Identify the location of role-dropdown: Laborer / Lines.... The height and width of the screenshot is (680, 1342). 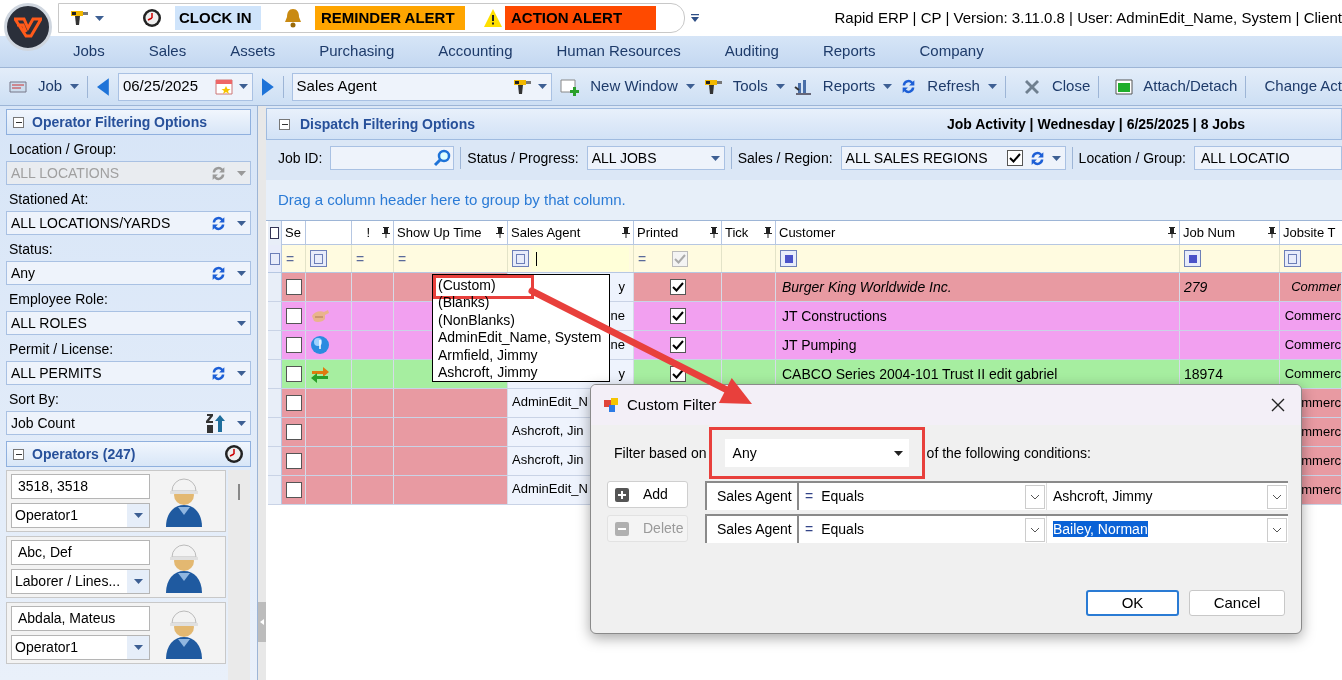
(80, 581).